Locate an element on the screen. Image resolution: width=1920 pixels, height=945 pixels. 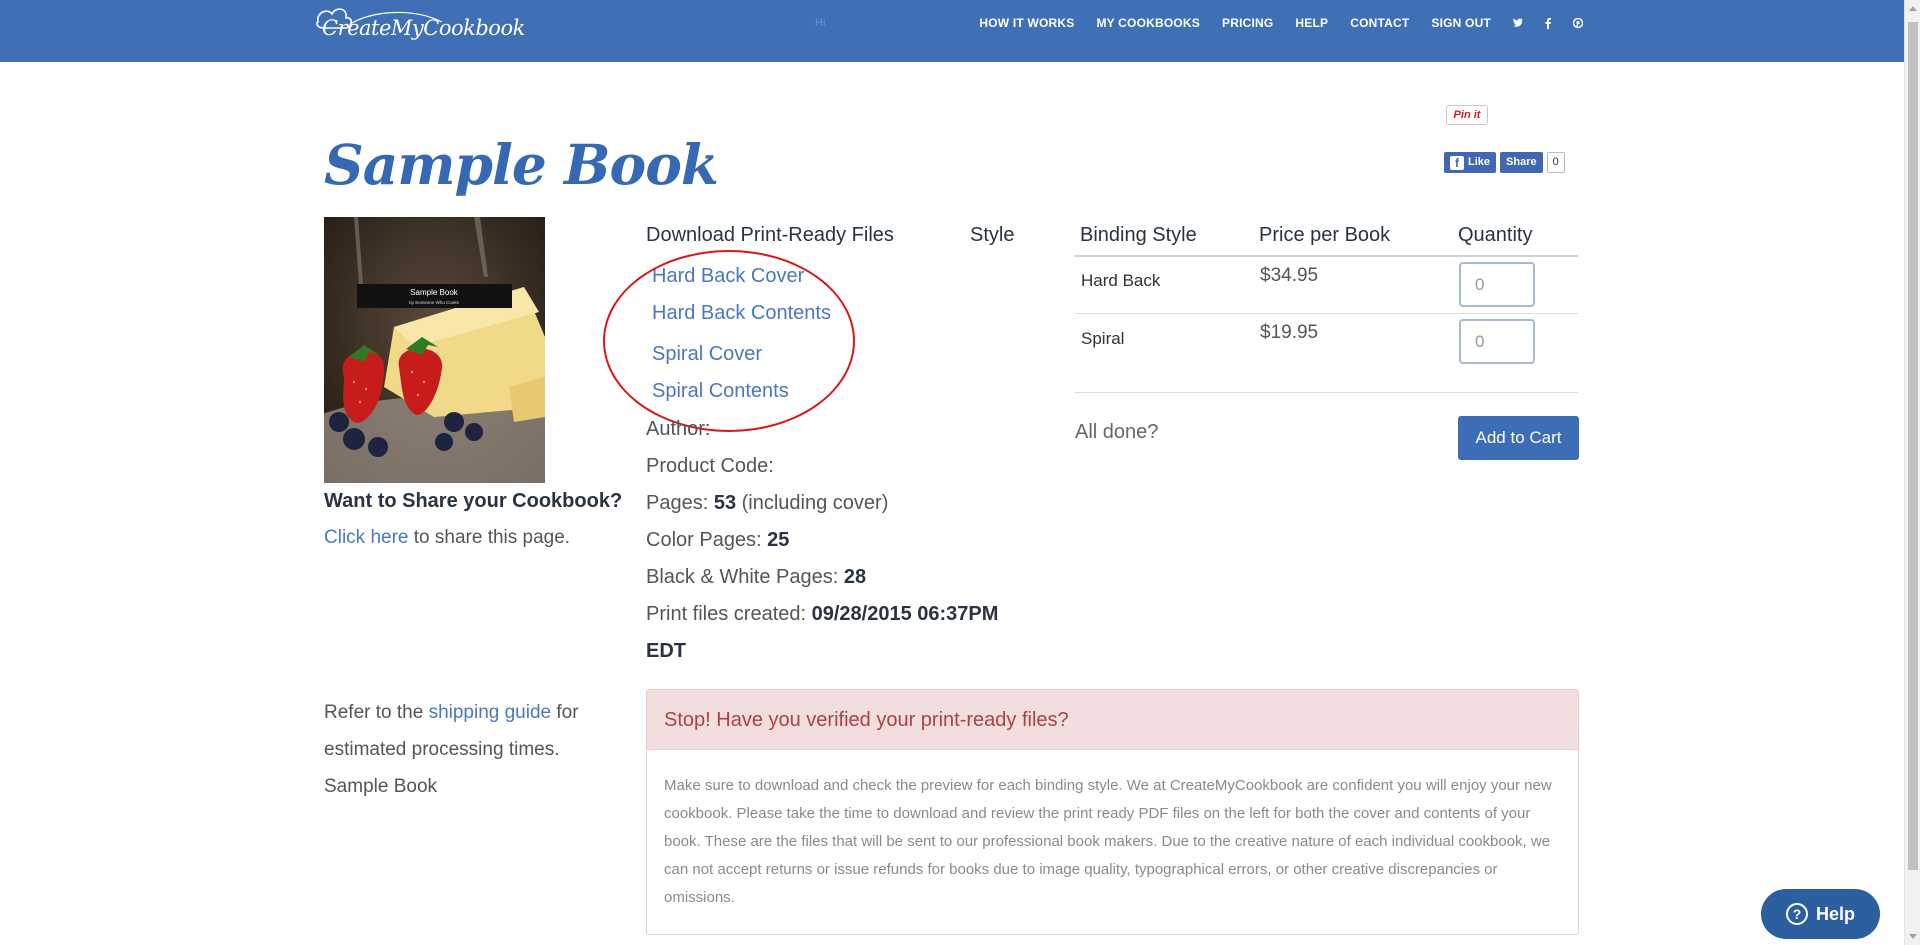
vertical-scrollbar is located at coordinates (1912, 472).